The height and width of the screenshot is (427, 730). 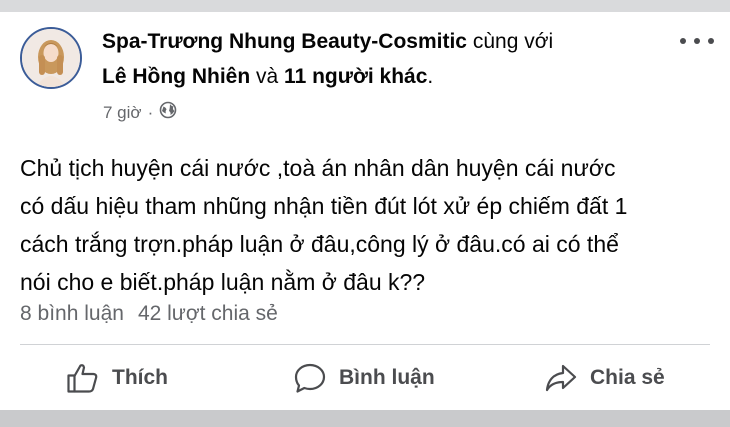 What do you see at coordinates (72, 313) in the screenshot?
I see `comment-count: 8 bình luận` at bounding box center [72, 313].